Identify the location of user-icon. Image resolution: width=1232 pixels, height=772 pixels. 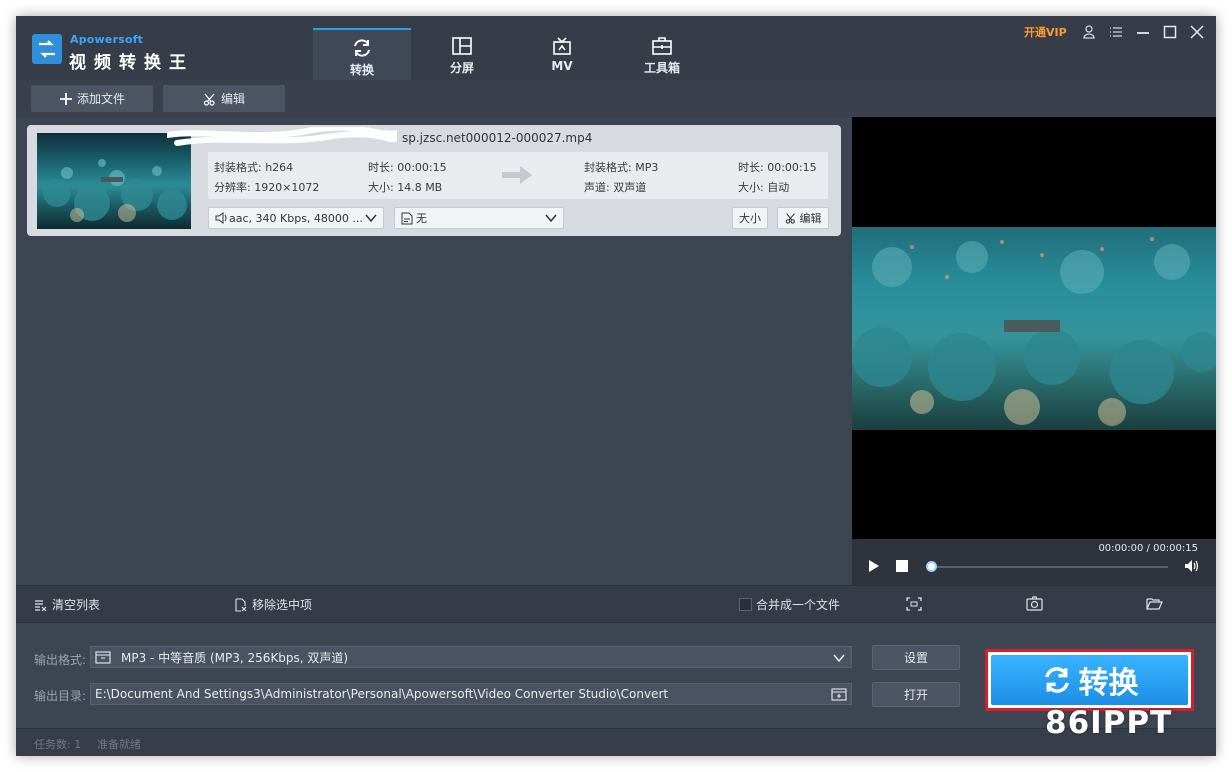
(1089, 32).